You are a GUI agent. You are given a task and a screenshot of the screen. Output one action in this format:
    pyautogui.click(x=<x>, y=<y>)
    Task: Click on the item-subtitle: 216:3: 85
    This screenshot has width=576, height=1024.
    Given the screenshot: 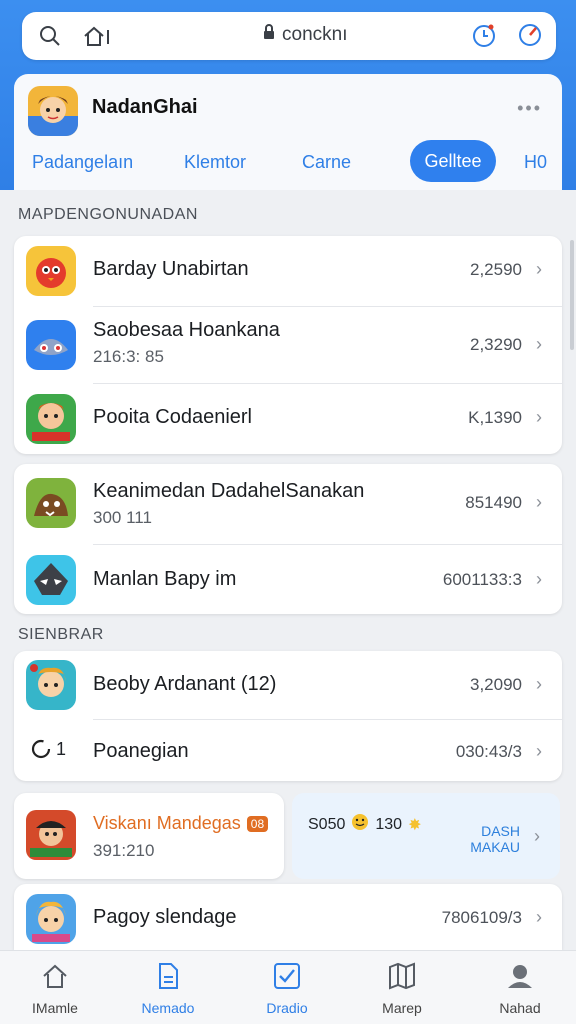 What is the action you would take?
    pyautogui.click(x=128, y=356)
    